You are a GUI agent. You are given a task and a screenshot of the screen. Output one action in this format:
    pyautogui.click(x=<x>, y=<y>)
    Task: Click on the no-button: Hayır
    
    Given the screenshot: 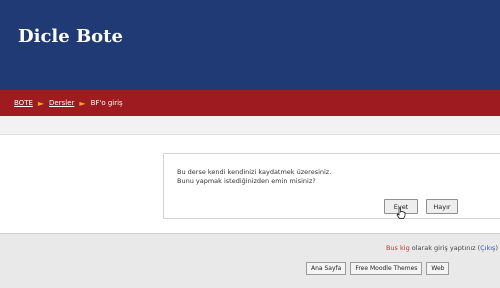 What is the action you would take?
    pyautogui.click(x=442, y=206)
    